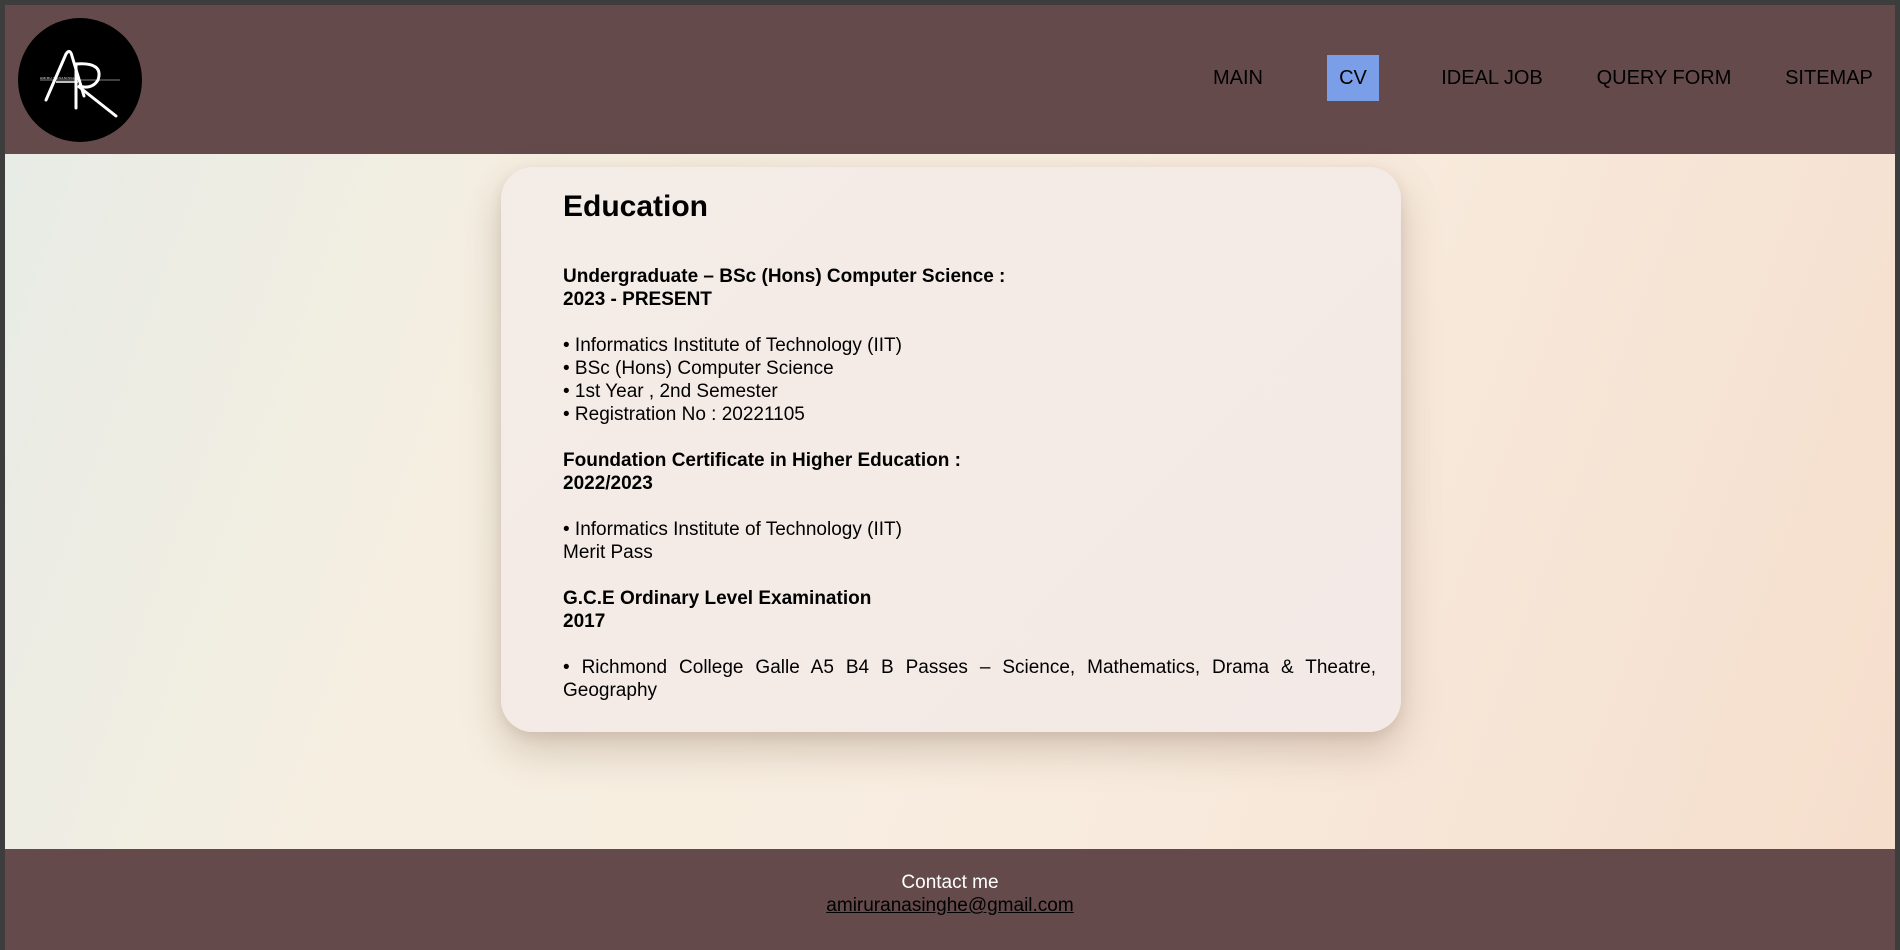 The height and width of the screenshot is (950, 1900). What do you see at coordinates (608, 483) in the screenshot?
I see `foundation-period: 2022/2023` at bounding box center [608, 483].